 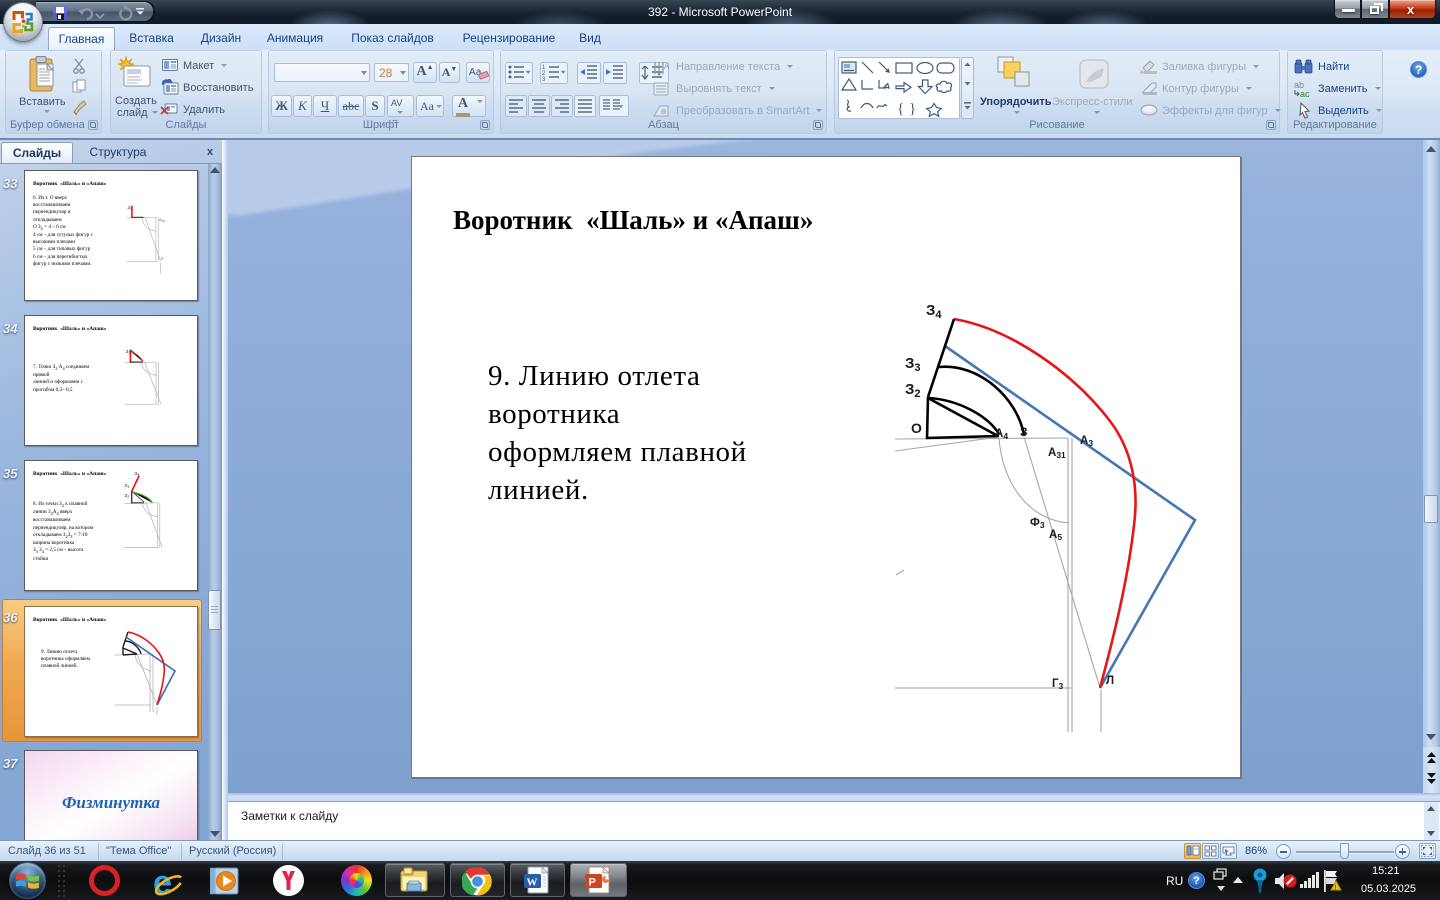 I want to click on svg-text: W, so click(x=532, y=883).